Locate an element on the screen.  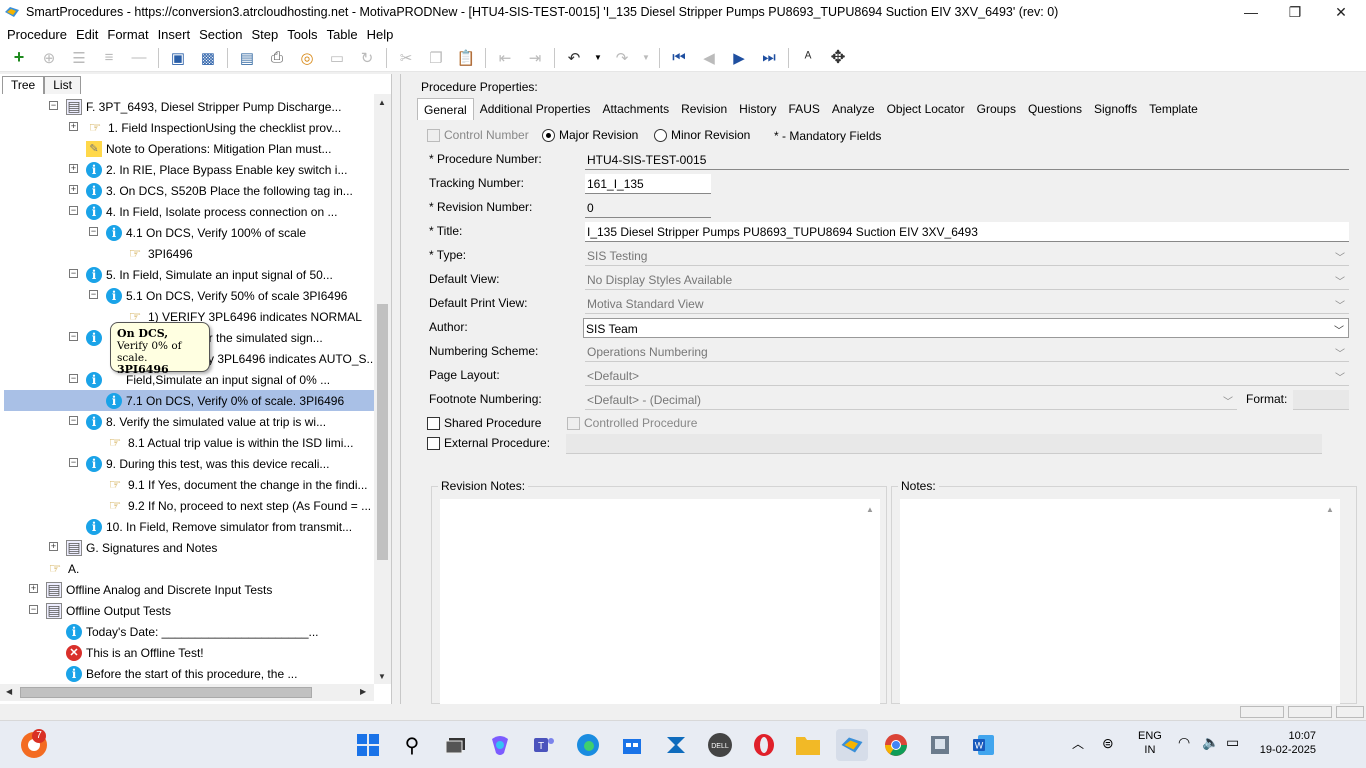
default-view-select: No Display Styles Available ﹀ is located at coordinates (967, 280).